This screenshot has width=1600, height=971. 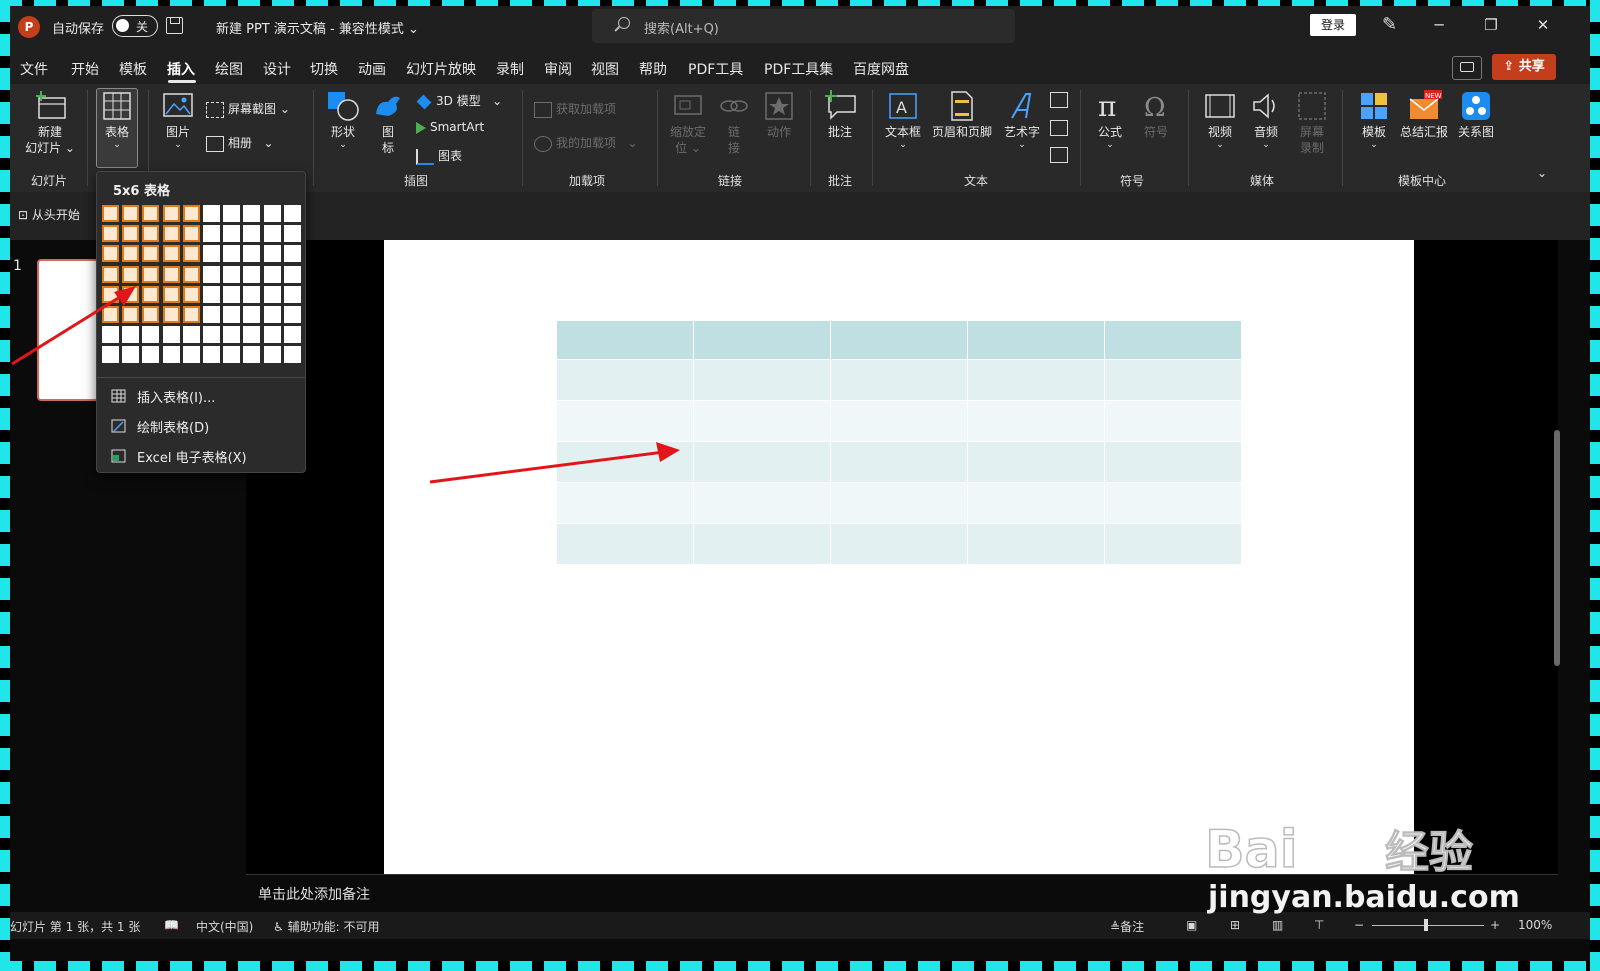 I want to click on equation-button: π 公式 ⌄, so click(x=1110, y=120).